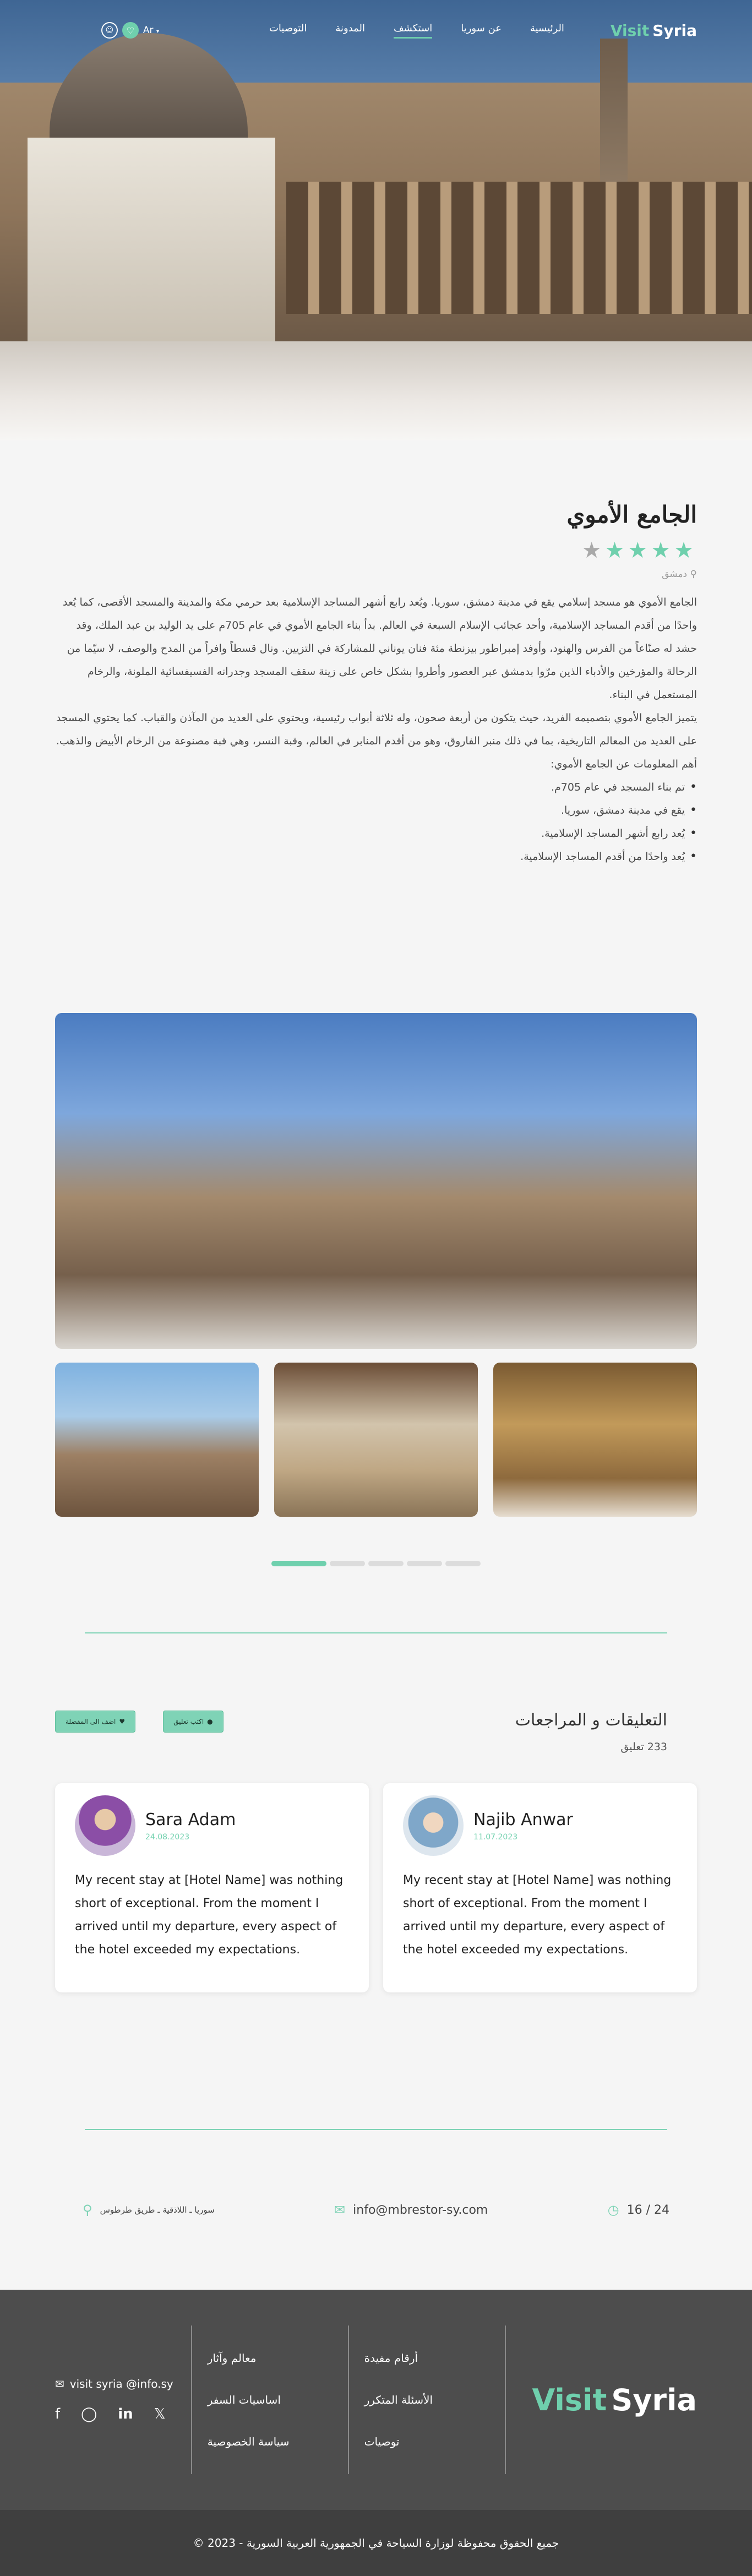  What do you see at coordinates (157, 2210) in the screenshot?
I see `address-text: سوريا ـ اللاذقية ـ طريق طرطوس` at bounding box center [157, 2210].